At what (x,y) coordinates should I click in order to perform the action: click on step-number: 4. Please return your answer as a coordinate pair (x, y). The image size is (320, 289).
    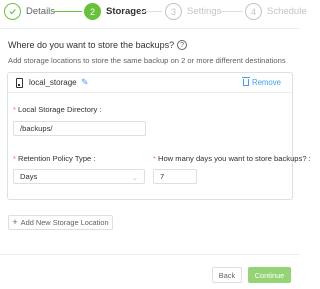
    Looking at the image, I should click on (253, 11).